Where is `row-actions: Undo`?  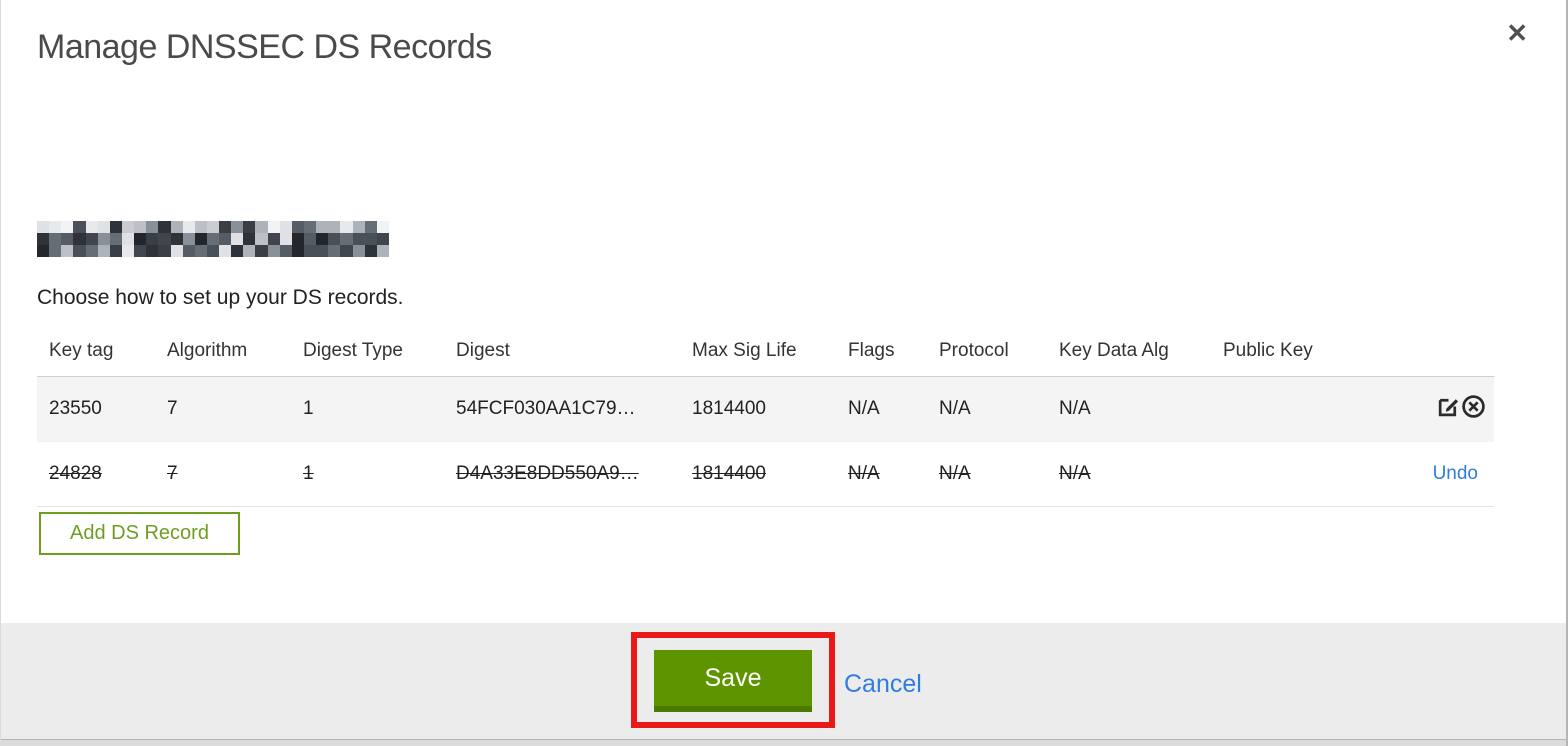 row-actions: Undo is located at coordinates (1439, 474).